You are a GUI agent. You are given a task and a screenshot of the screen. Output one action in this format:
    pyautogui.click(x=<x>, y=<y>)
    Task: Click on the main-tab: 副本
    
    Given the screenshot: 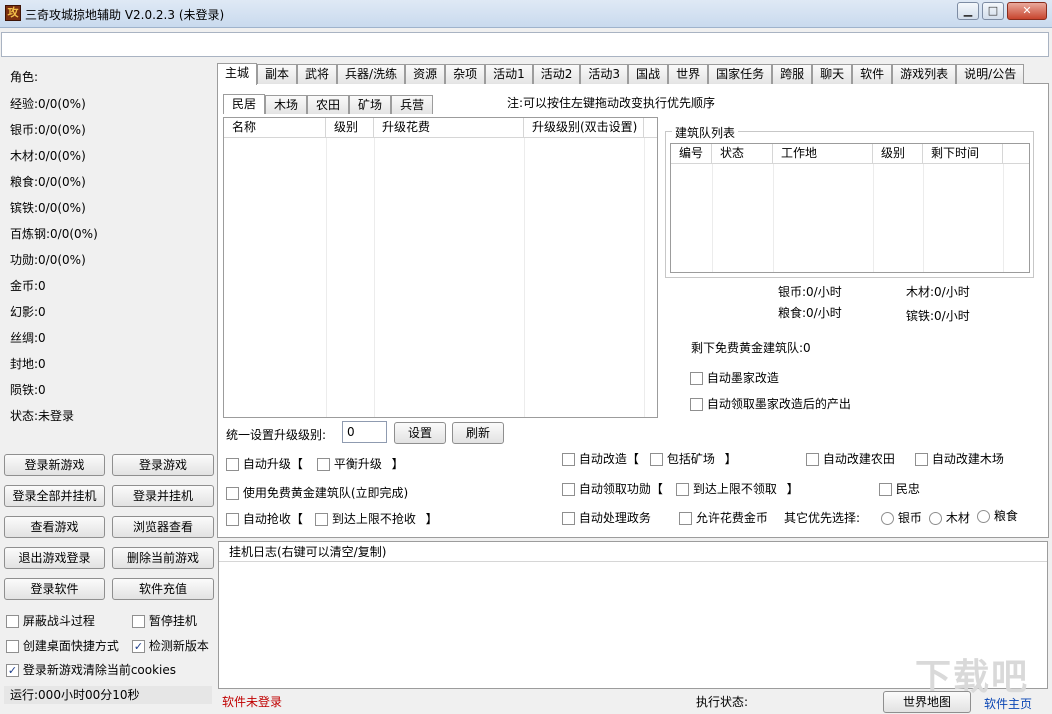 What is the action you would take?
    pyautogui.click(x=277, y=74)
    